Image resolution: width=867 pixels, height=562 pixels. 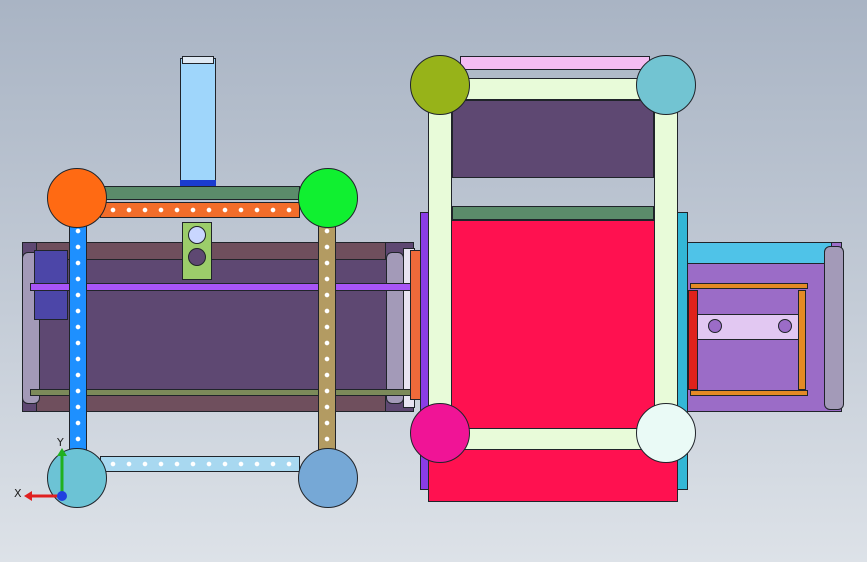 I want to click on side-rail-top, so click(x=749, y=286).